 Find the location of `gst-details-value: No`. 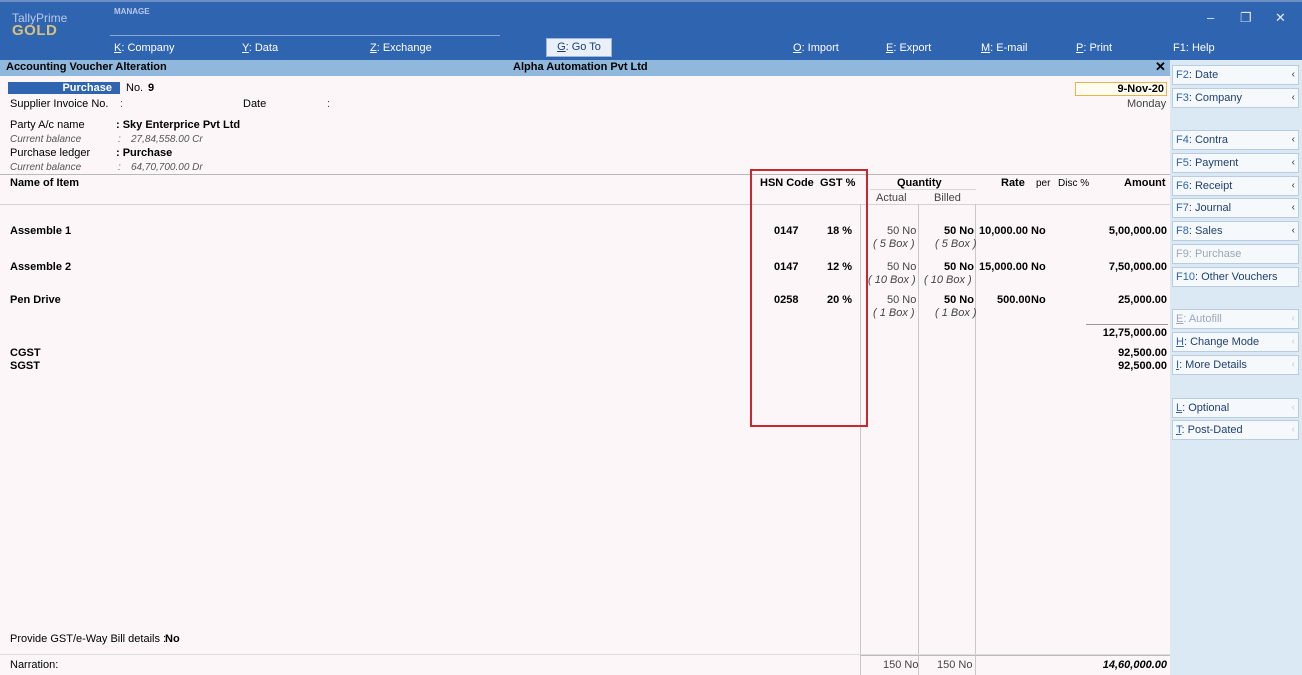

gst-details-value: No is located at coordinates (172, 639).